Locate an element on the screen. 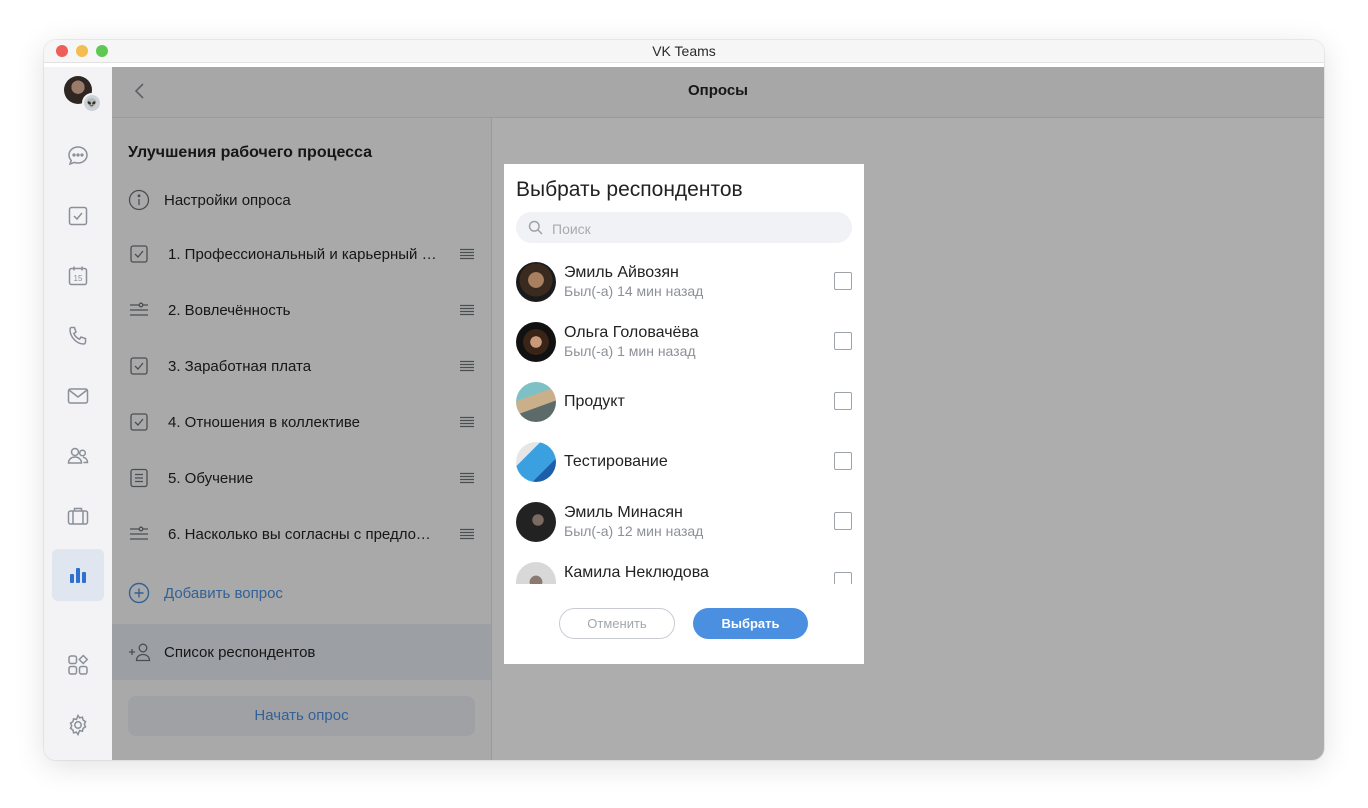 This screenshot has height=808, width=1368. icon-sidebar: 👽 15 is located at coordinates (78, 413).